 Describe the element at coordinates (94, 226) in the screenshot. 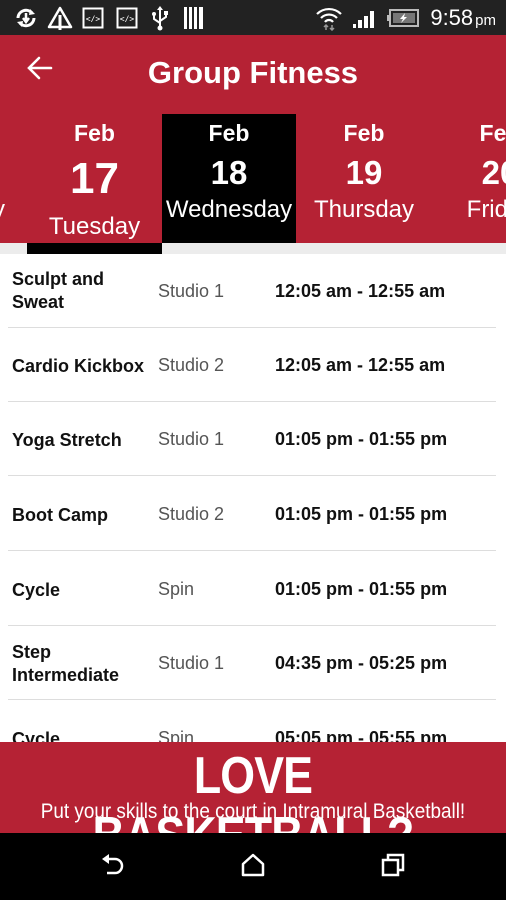

I see `day-tab-weekday: Tuesday` at that location.